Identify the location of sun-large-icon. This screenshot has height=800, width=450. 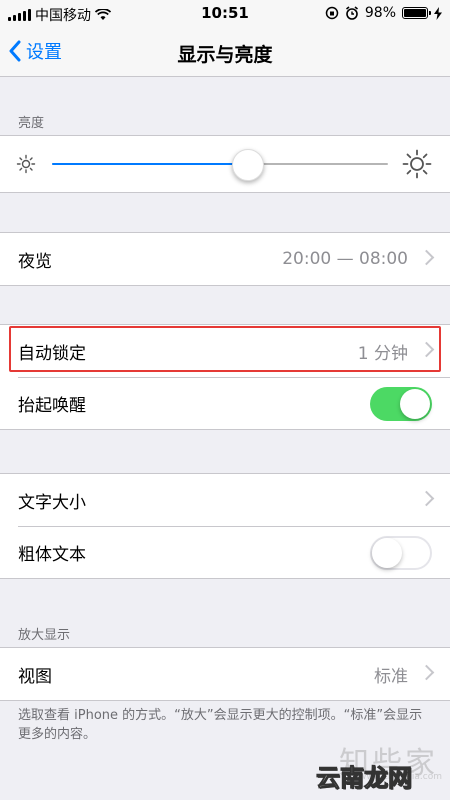
(417, 164).